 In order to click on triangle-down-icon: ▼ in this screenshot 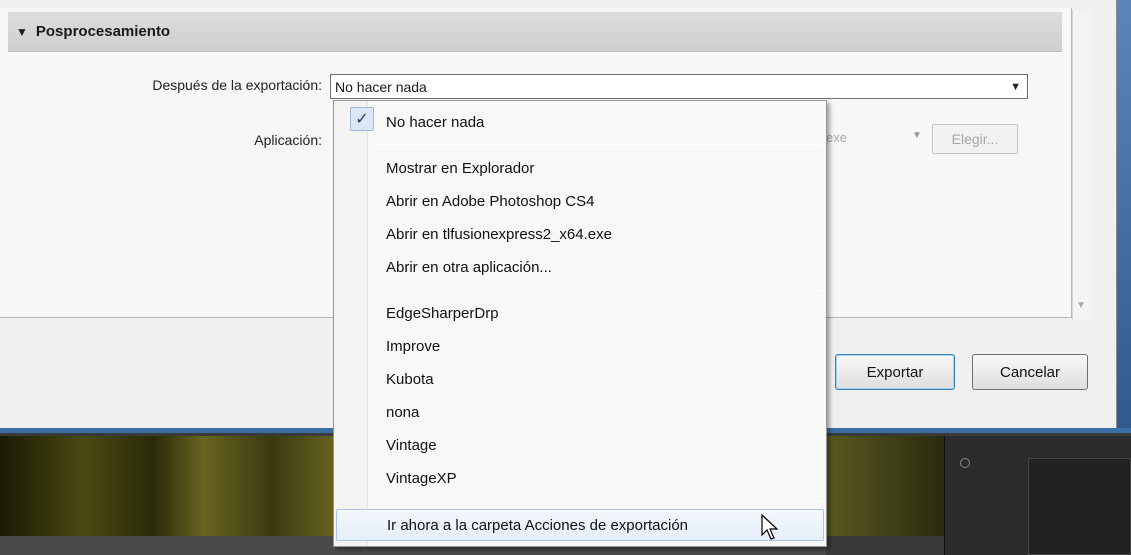, I will do `click(22, 31)`.